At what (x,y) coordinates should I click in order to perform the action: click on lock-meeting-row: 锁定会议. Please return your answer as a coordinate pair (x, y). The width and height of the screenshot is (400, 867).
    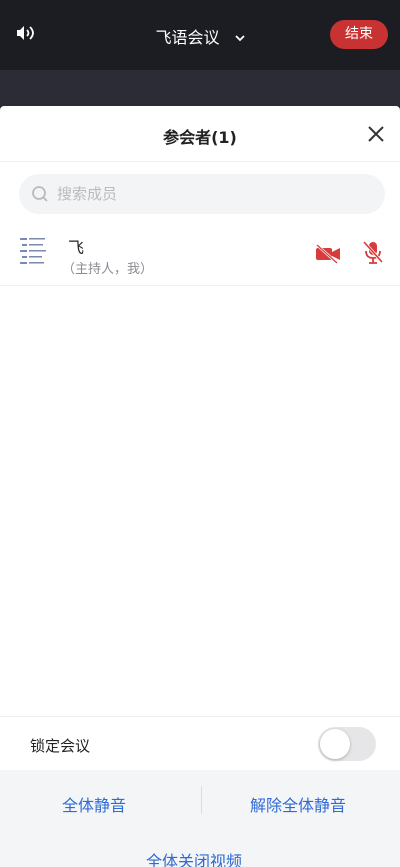
    Looking at the image, I should click on (200, 743).